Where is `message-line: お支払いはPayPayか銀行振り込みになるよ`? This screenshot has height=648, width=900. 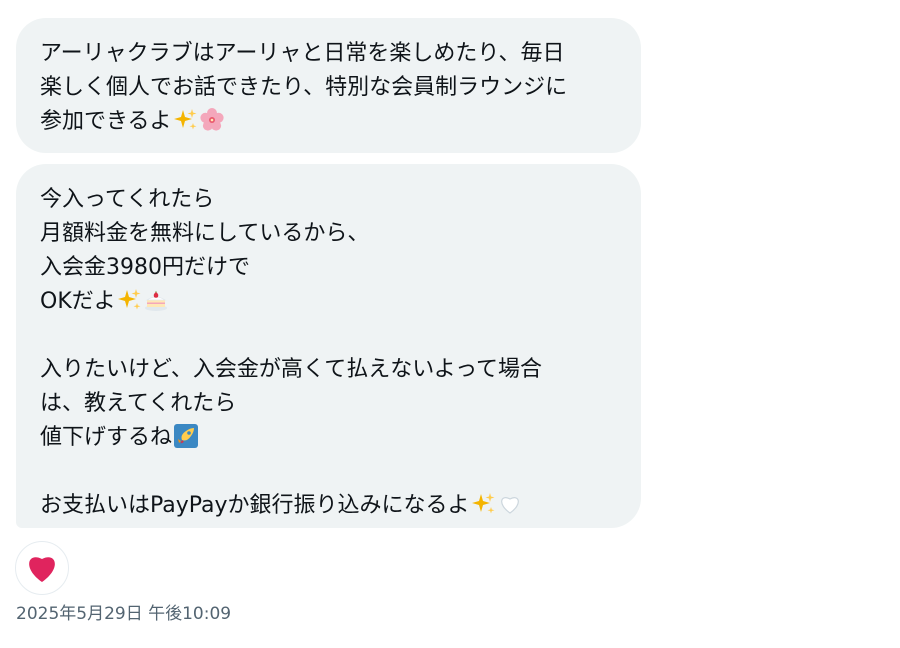
message-line: お支払いはPayPayか銀行振り込みになるよ is located at coordinates (328, 506).